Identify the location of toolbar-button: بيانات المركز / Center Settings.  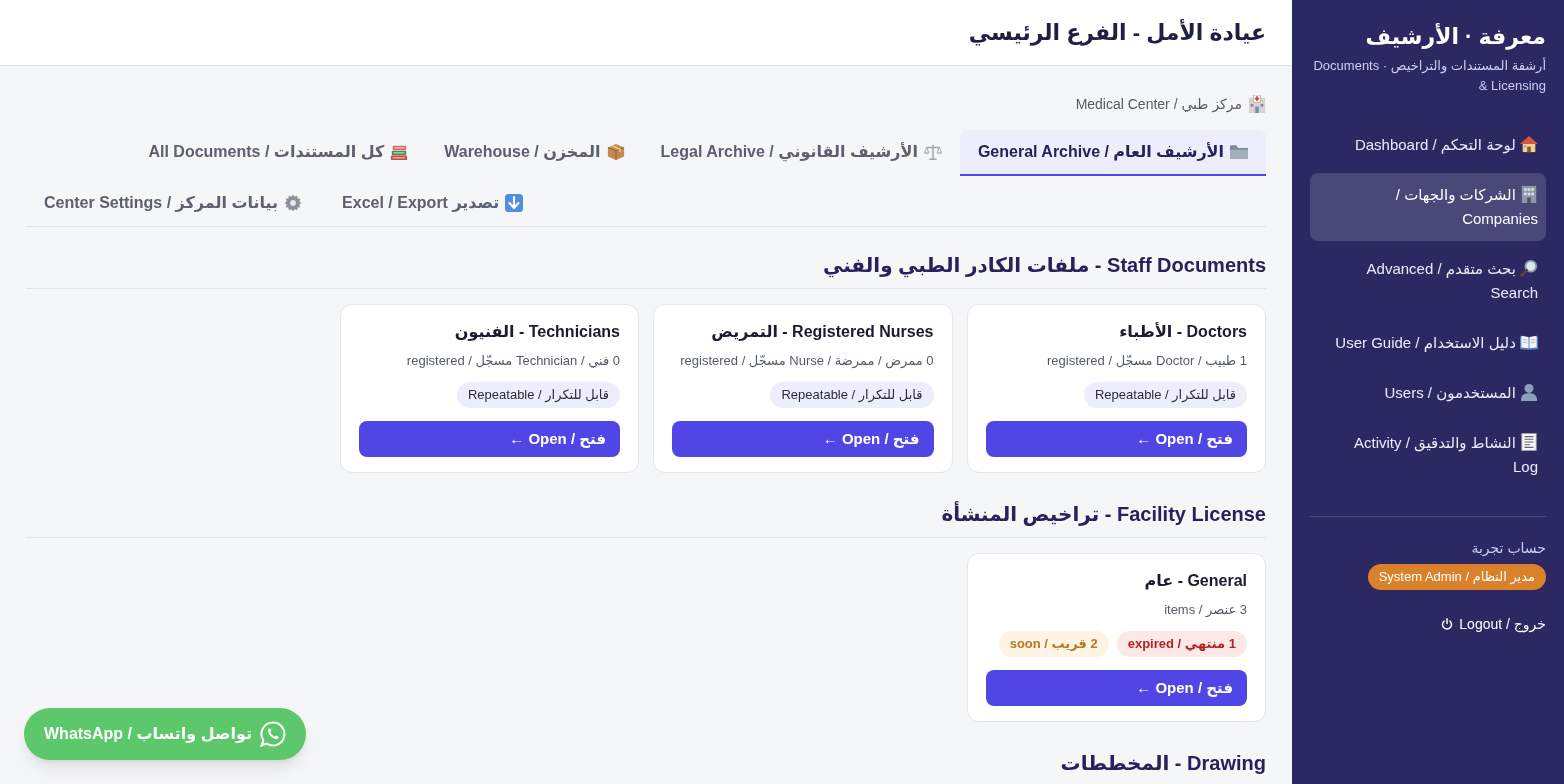
(173, 203).